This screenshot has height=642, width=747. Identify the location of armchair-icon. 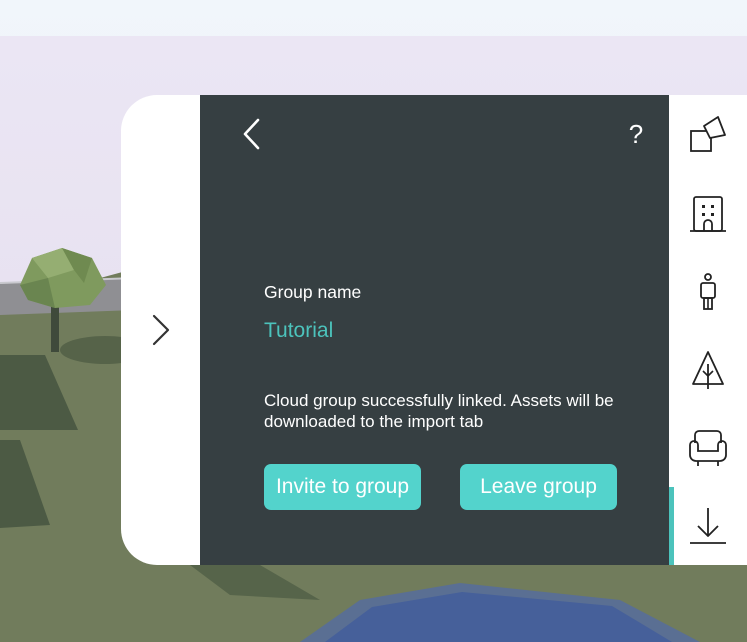
(708, 448).